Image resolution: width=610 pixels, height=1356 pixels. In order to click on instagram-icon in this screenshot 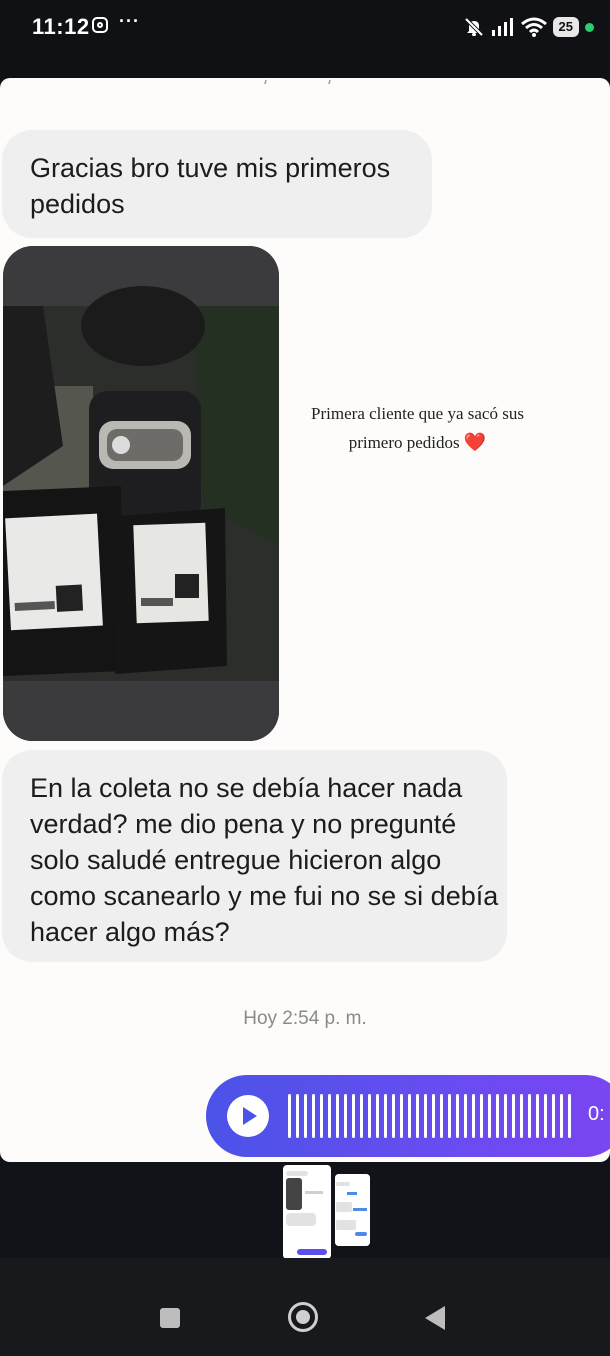, I will do `click(100, 25)`.